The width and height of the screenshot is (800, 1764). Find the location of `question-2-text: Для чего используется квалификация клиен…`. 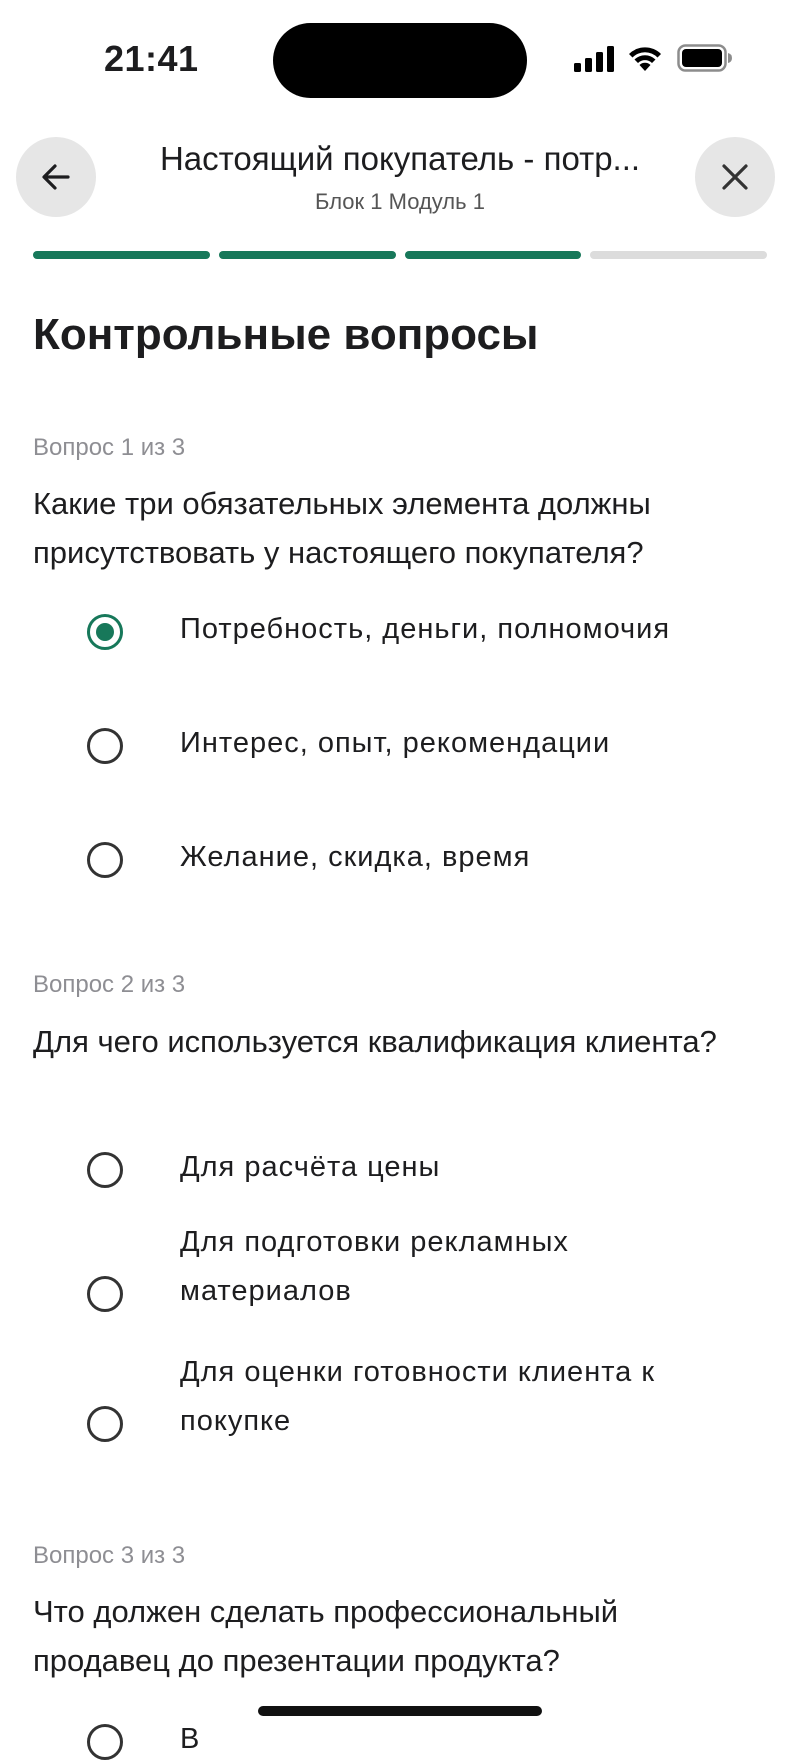

question-2-text: Для чего используется квалификация клиен… is located at coordinates (375, 1041).